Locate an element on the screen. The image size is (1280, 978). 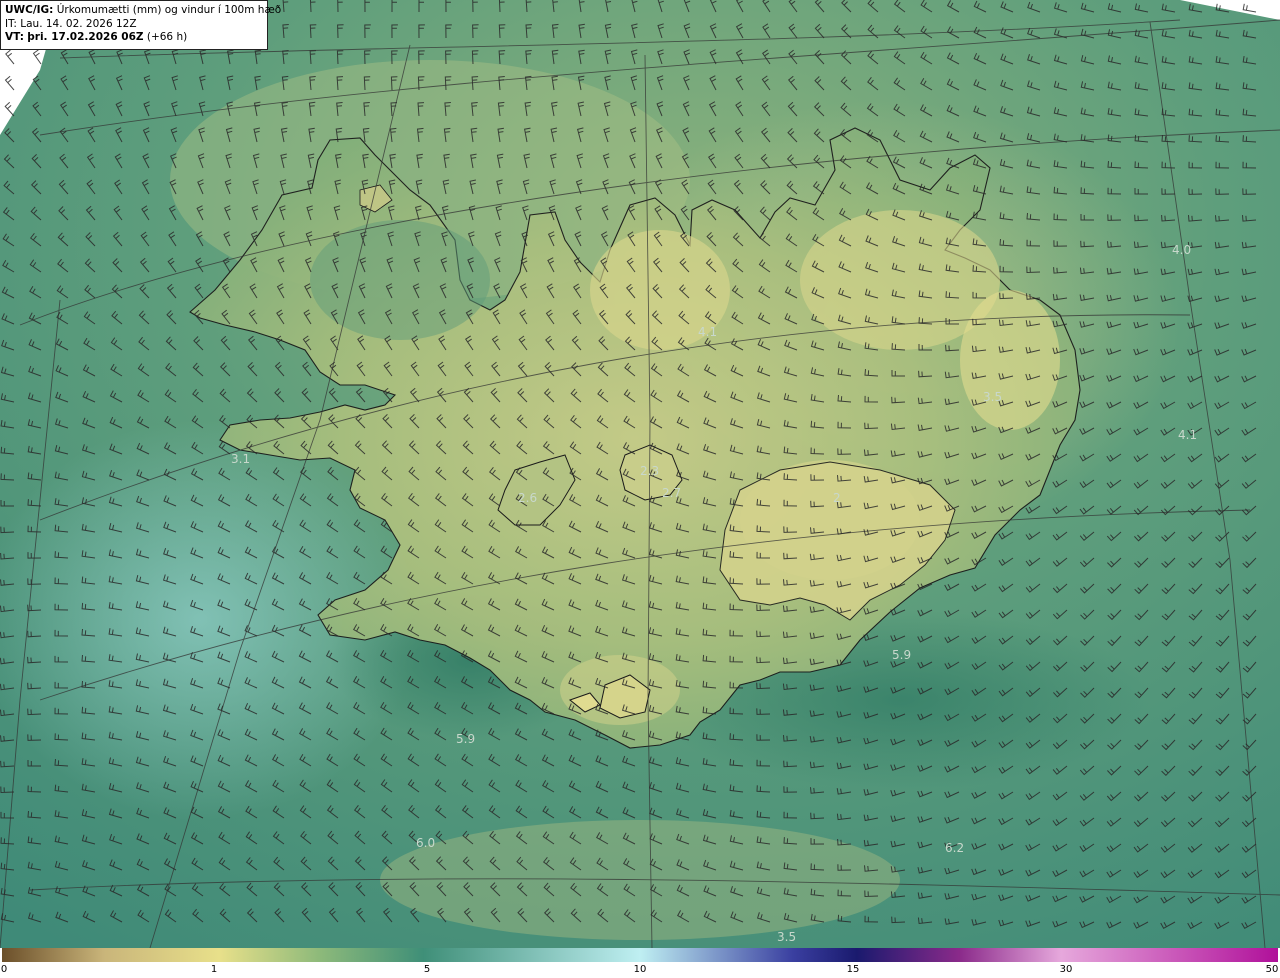
map-title: Úrkomumætti (mm) og vindur í 100m hæð is located at coordinates (169, 10).